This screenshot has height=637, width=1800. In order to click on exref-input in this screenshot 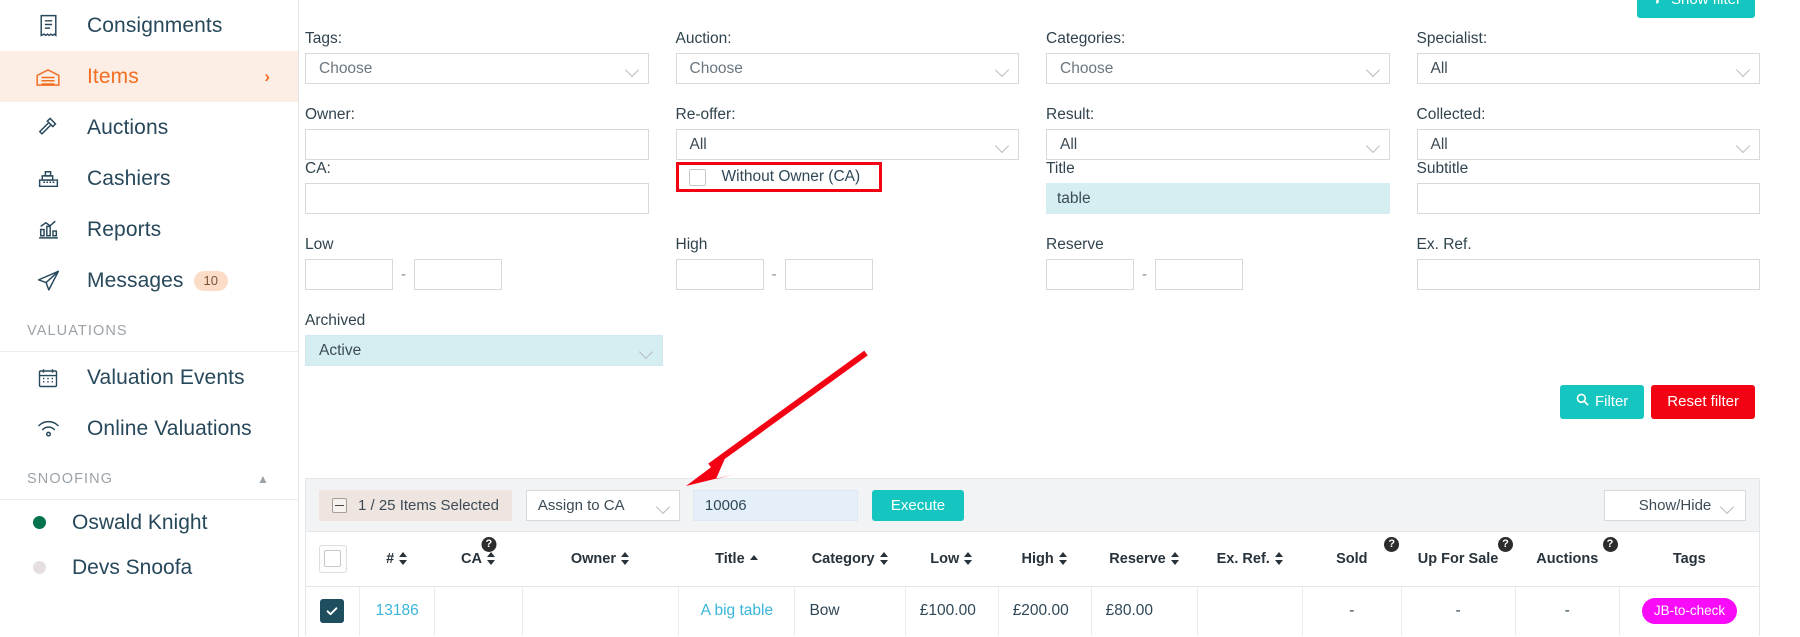, I will do `click(1588, 274)`.